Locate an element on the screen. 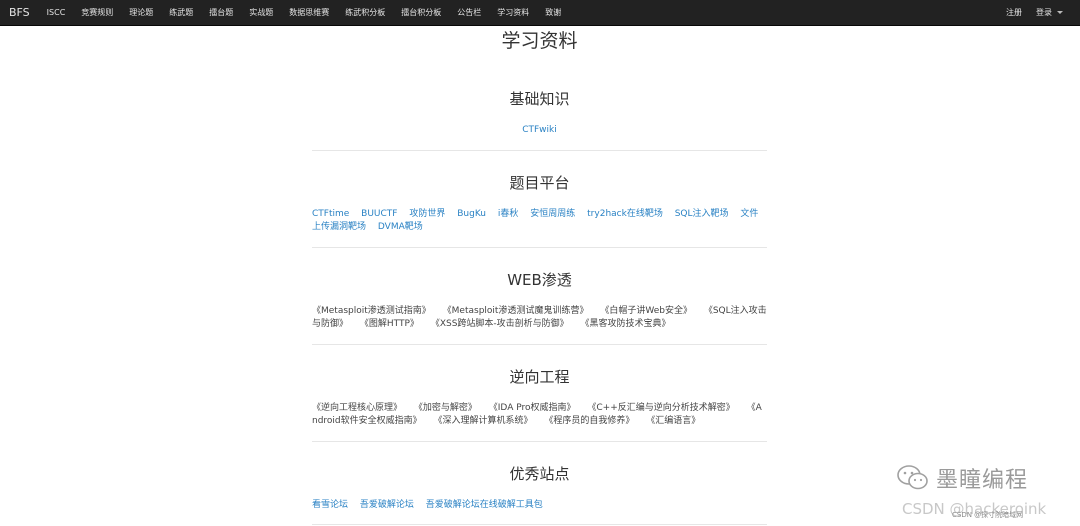 This screenshot has height=526, width=1080. book-item: 《图解HTTP》 is located at coordinates (389, 324).